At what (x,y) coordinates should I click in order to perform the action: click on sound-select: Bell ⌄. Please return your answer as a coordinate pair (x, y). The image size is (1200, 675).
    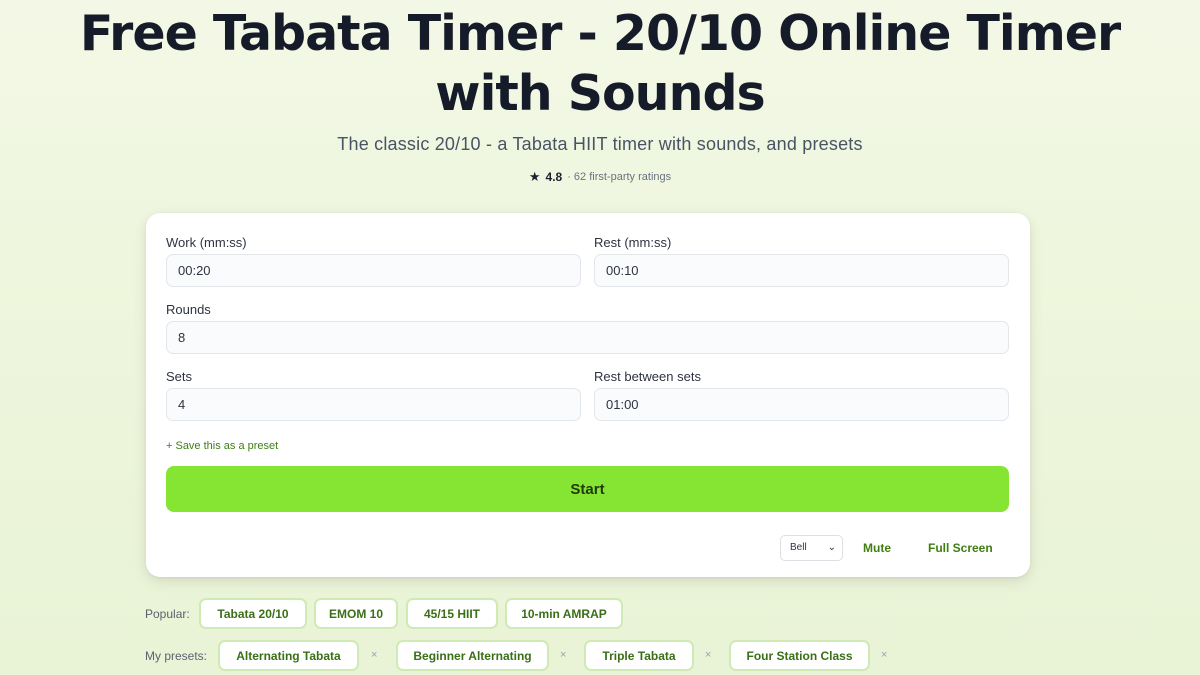
    Looking at the image, I should click on (811, 548).